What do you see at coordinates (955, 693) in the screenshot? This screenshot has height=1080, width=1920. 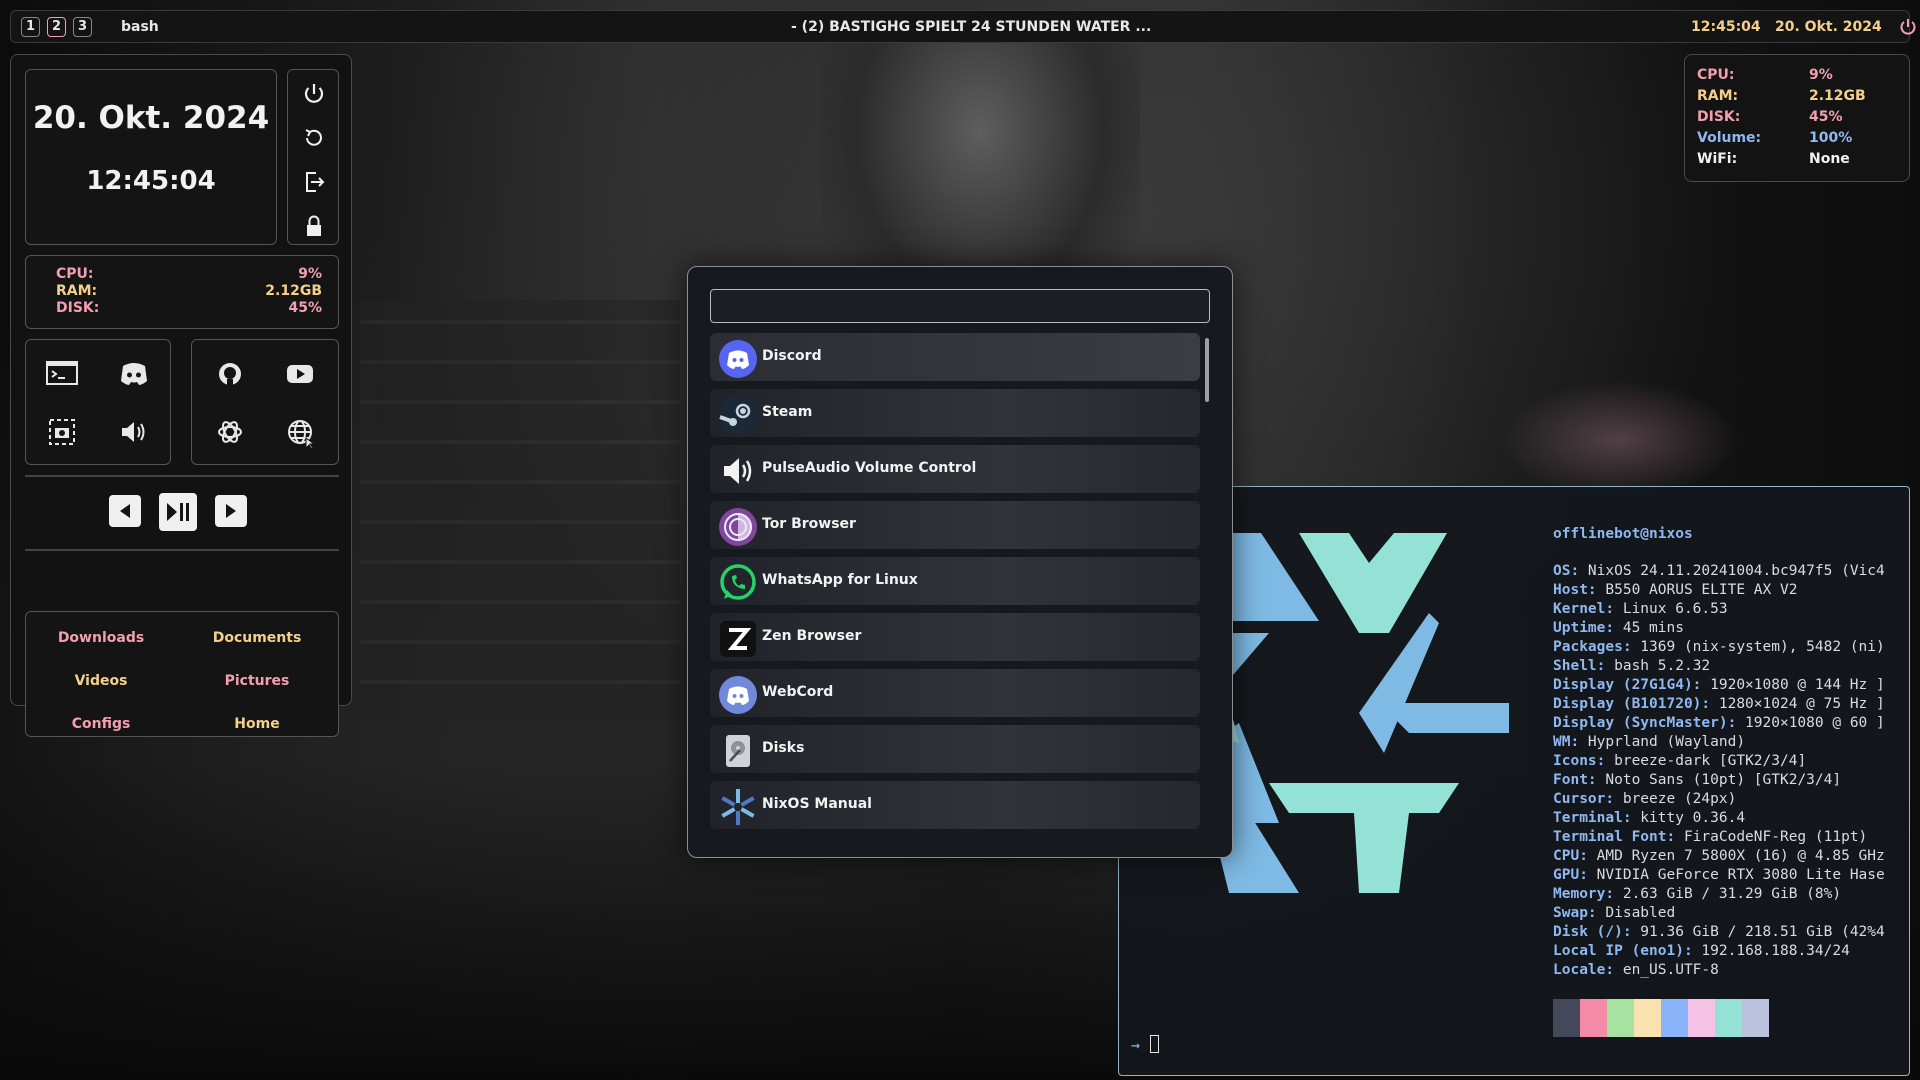 I see `launcher-item: WebCord` at bounding box center [955, 693].